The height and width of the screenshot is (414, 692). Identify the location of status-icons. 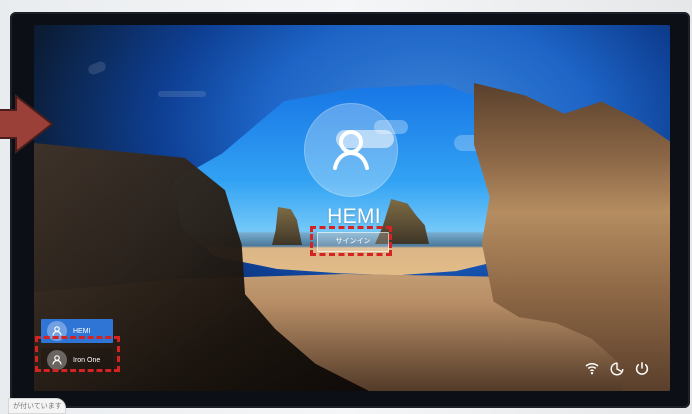
(617, 369).